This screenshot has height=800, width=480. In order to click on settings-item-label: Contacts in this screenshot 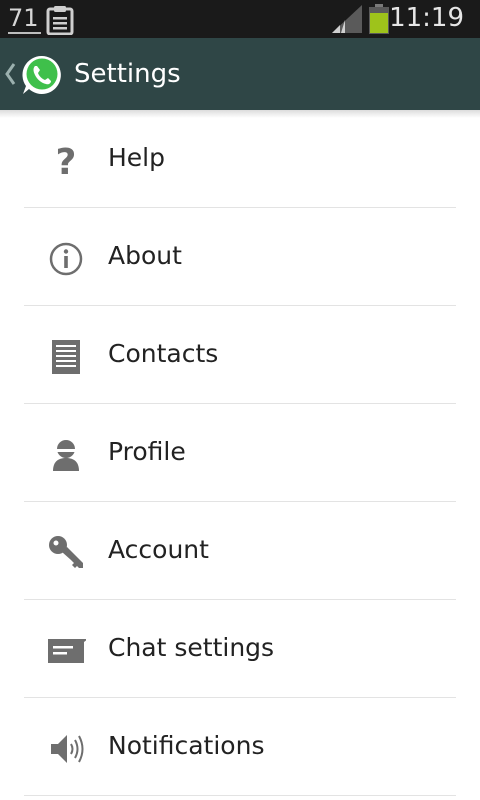, I will do `click(163, 353)`.